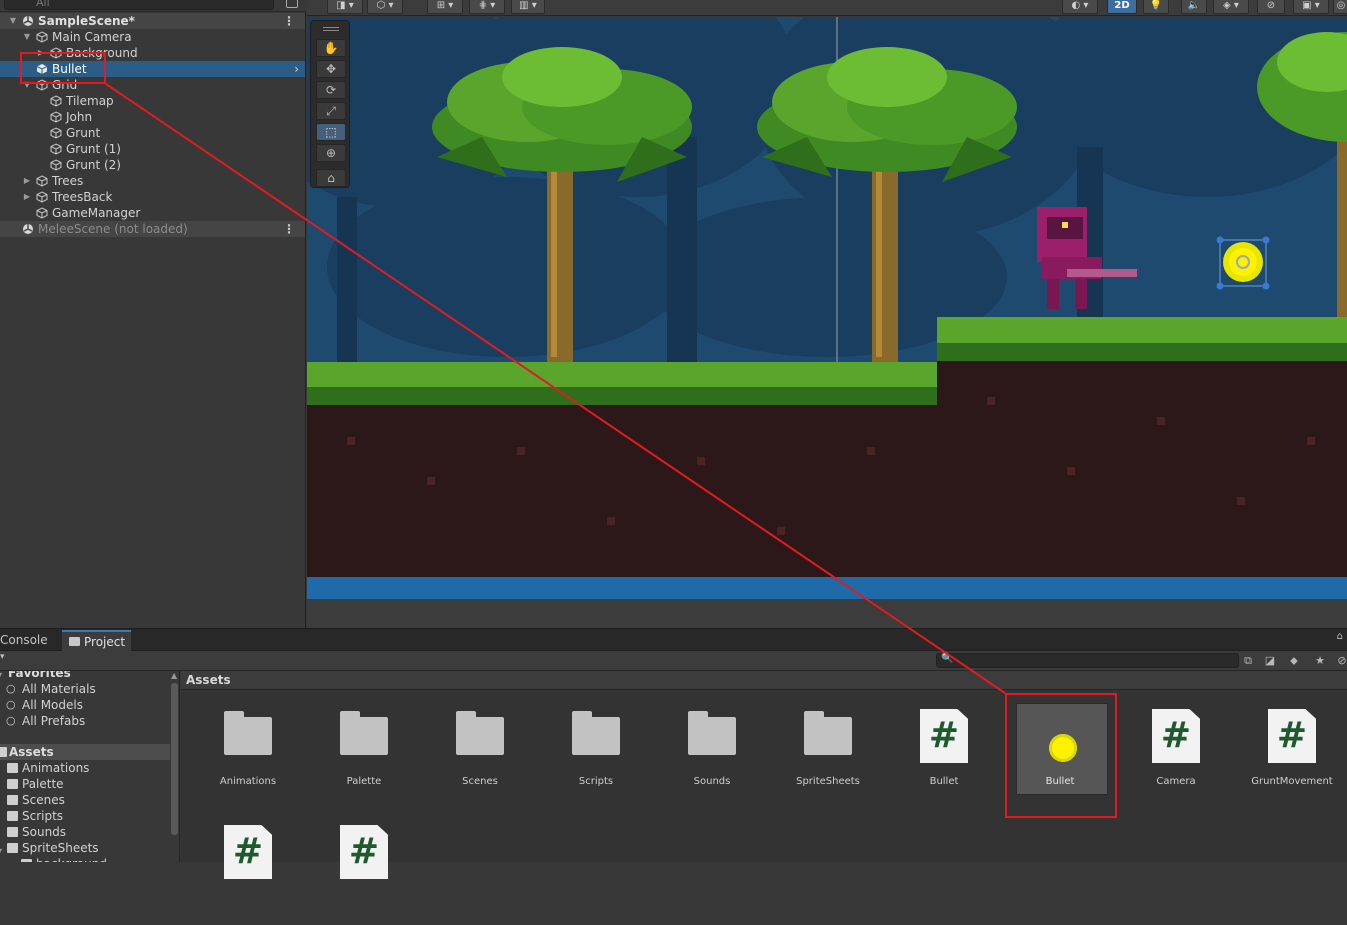 This screenshot has width=1347, height=925. Describe the element at coordinates (1320, 660) in the screenshot. I see `favorite-star-icon: ★` at that location.